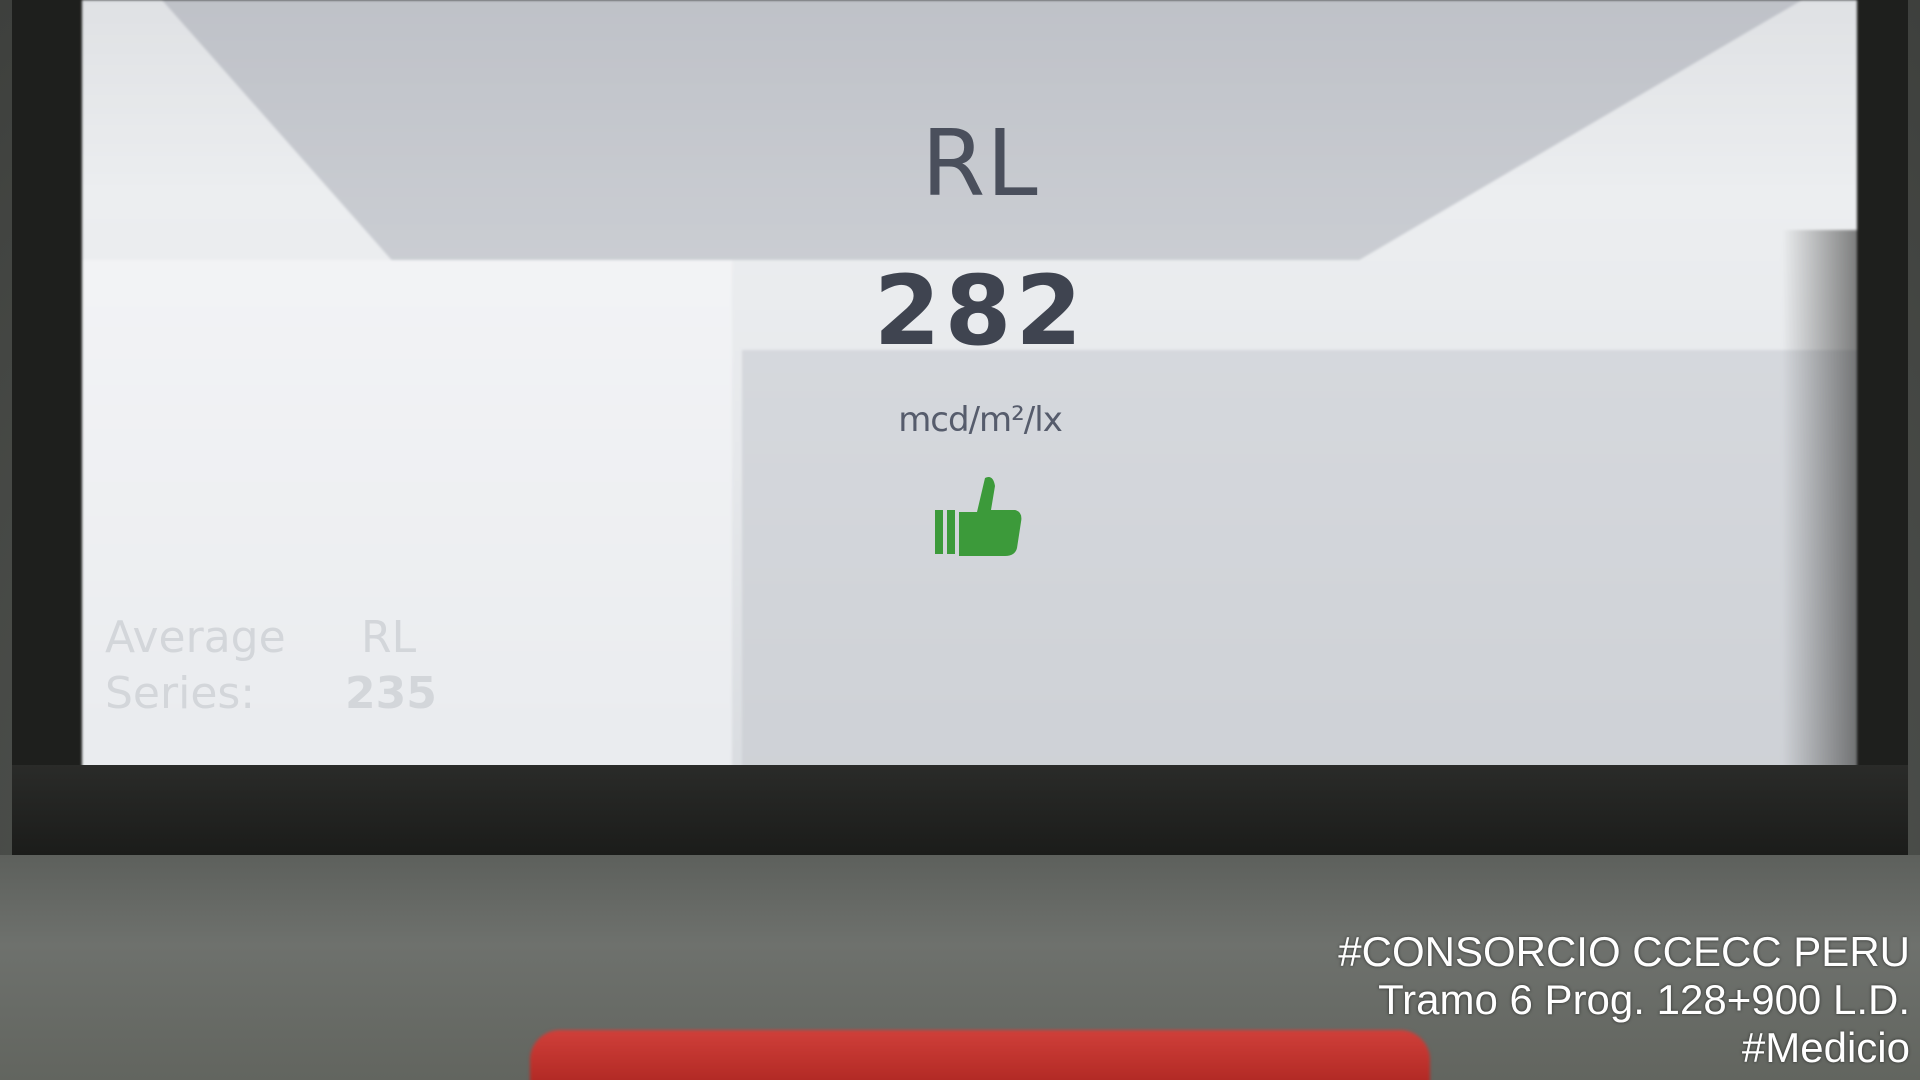  I want to click on average-series: Average RL Series: 235, so click(271, 666).